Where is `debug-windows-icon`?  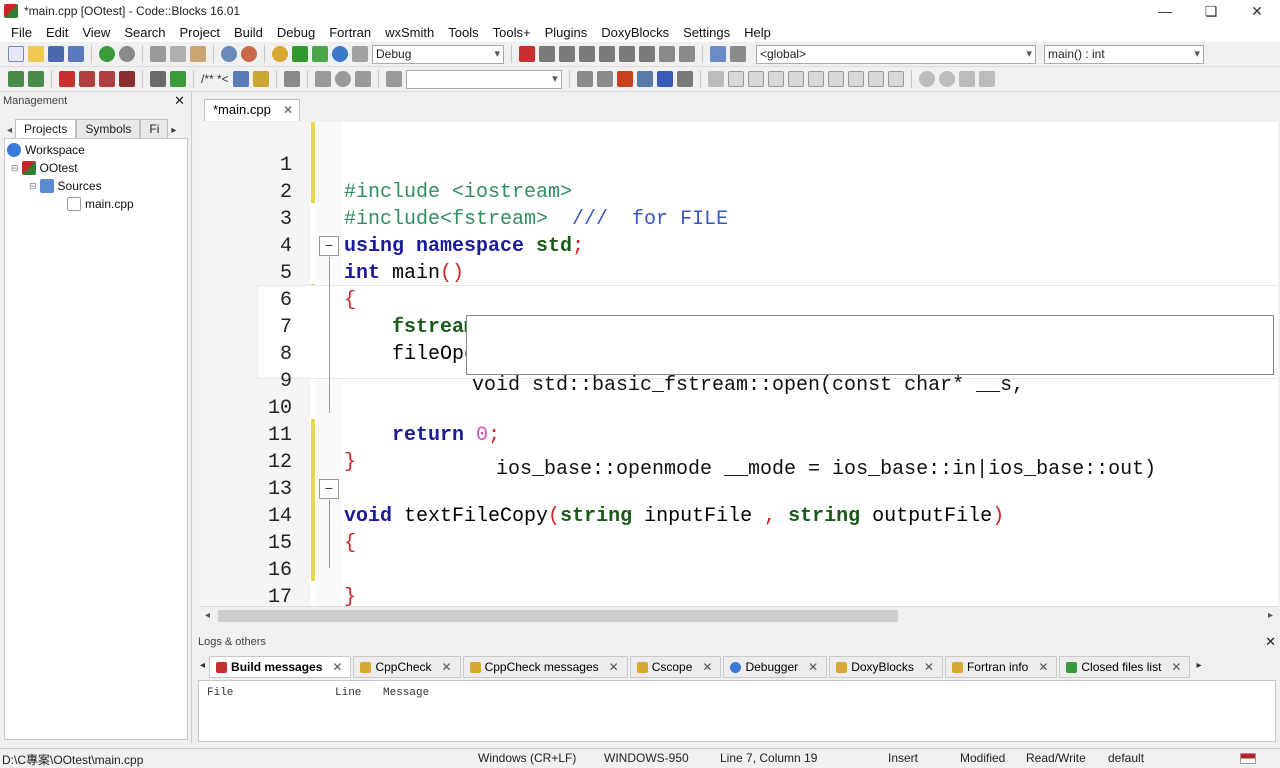
debug-windows-icon is located at coordinates (718, 54).